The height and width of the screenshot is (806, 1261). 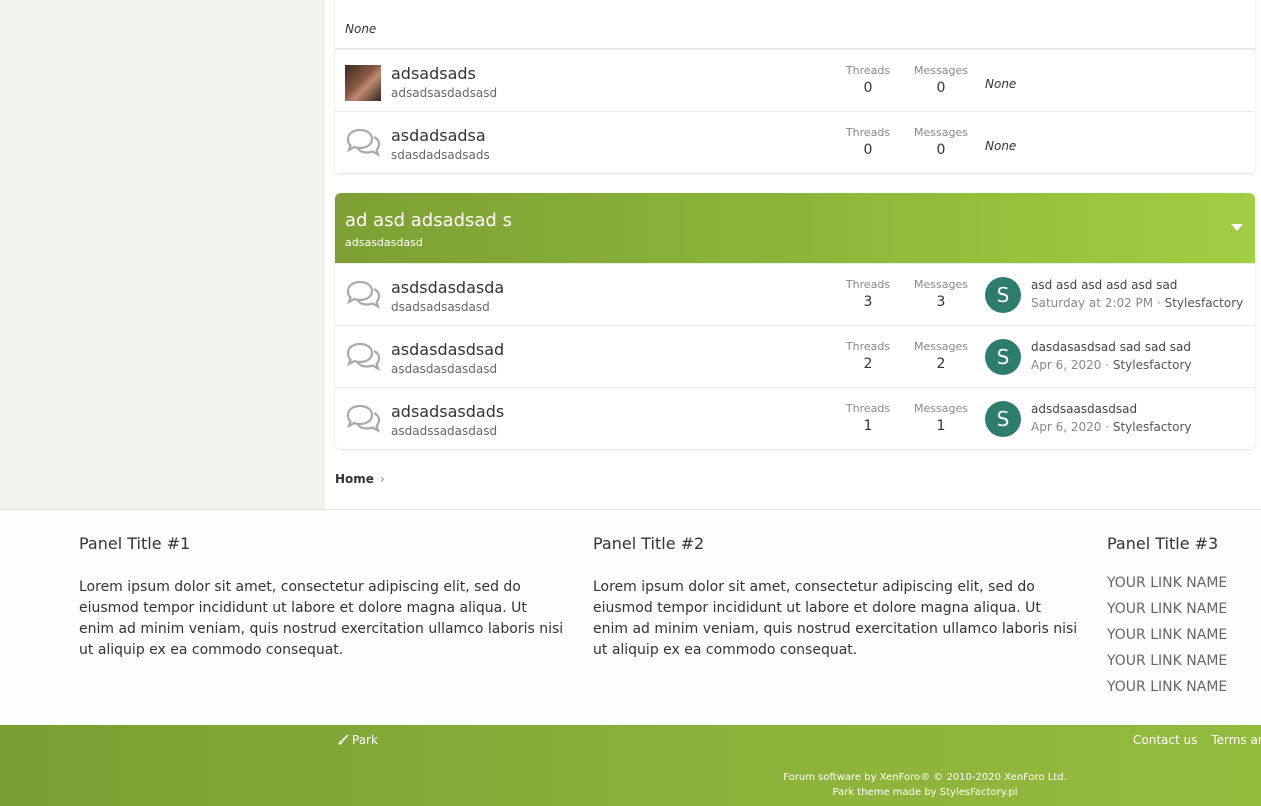 What do you see at coordinates (433, 73) in the screenshot?
I see `node-title-link: adsadsads` at bounding box center [433, 73].